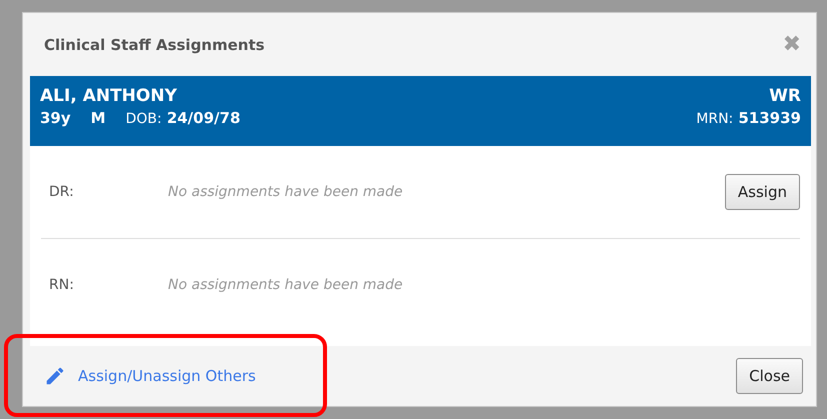 The width and height of the screenshot is (827, 419). Describe the element at coordinates (203, 118) in the screenshot. I see `dob-value: 24/09/78` at that location.